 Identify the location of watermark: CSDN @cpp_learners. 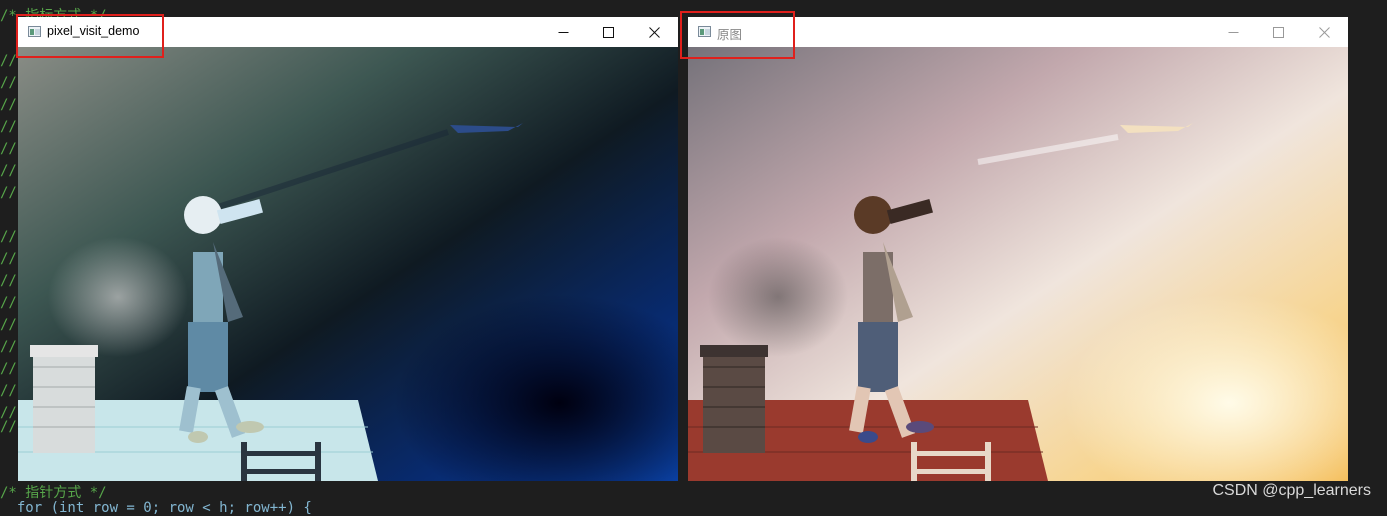
(1291, 491).